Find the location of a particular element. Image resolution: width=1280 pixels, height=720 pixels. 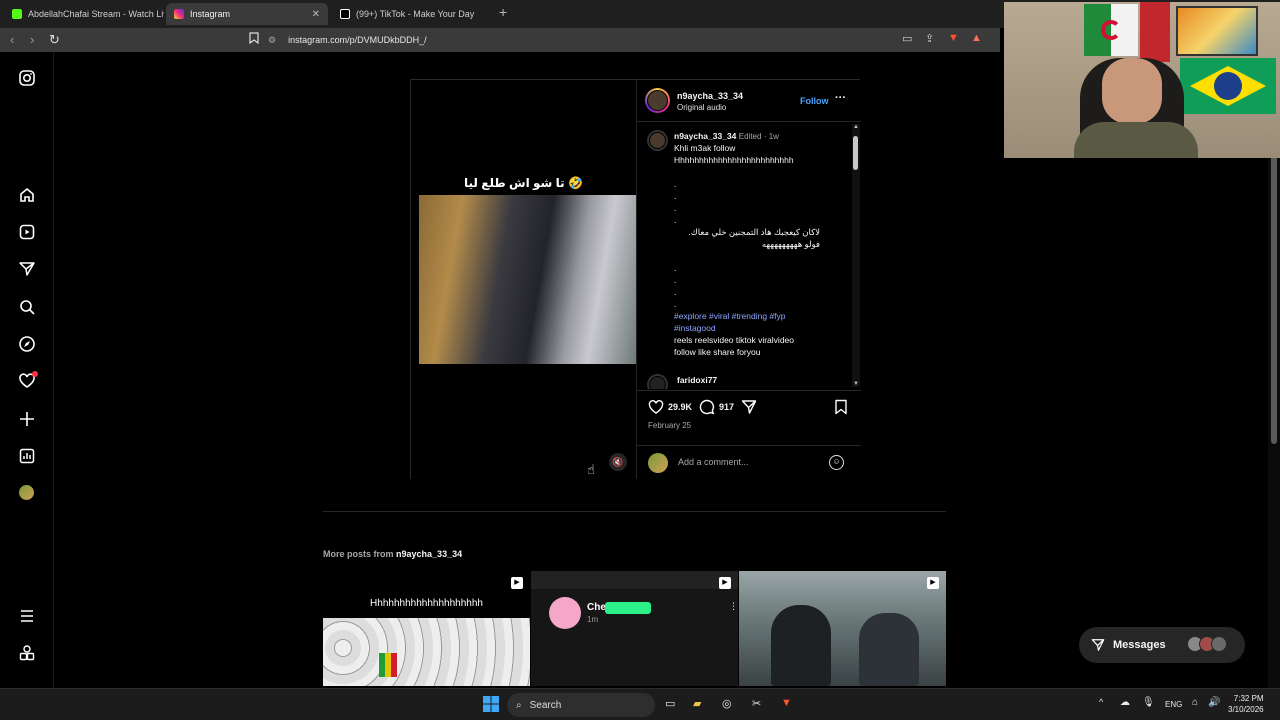

post-actions: 29.9K 917 February 25 is located at coordinates (749, 417).